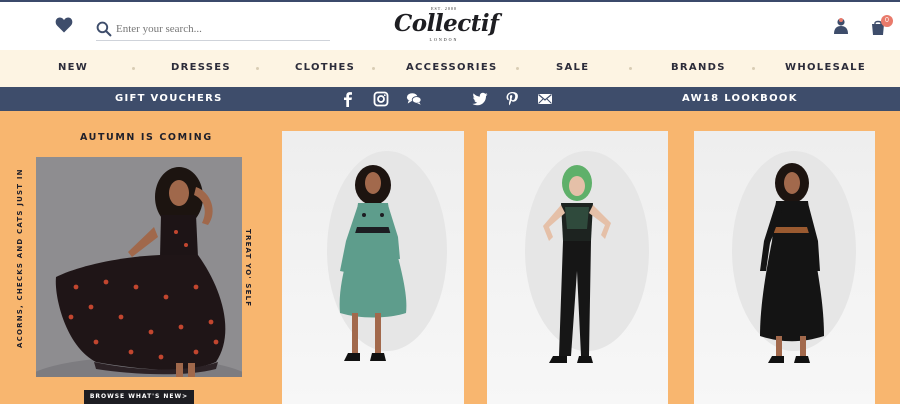 This screenshot has width=900, height=404. I want to click on feature-title: AUTUMN IS COMING, so click(146, 137).